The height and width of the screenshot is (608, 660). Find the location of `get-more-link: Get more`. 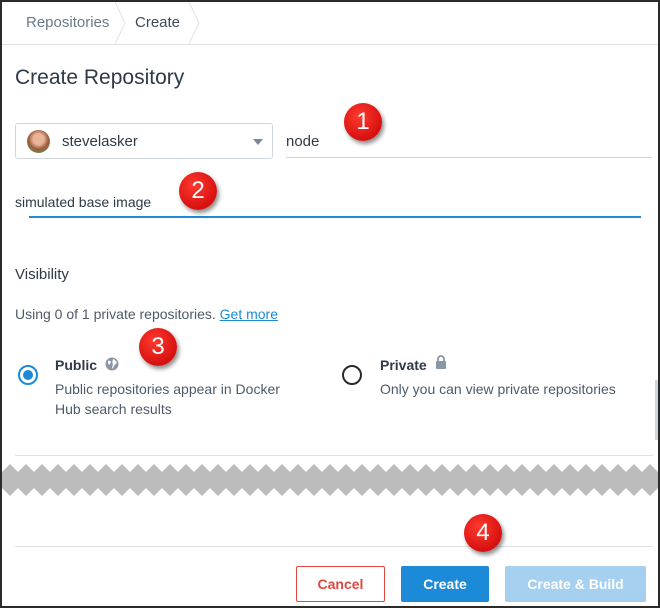

get-more-link: Get more is located at coordinates (249, 314).